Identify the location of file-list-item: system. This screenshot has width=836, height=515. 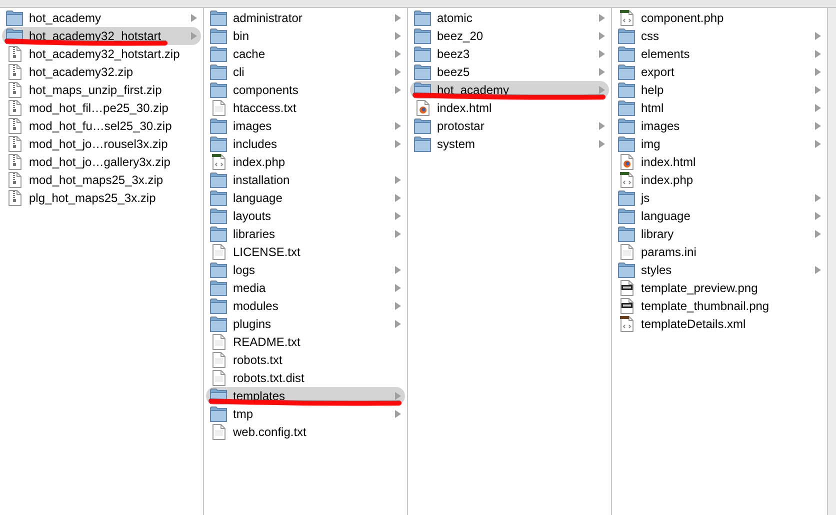
(509, 144).